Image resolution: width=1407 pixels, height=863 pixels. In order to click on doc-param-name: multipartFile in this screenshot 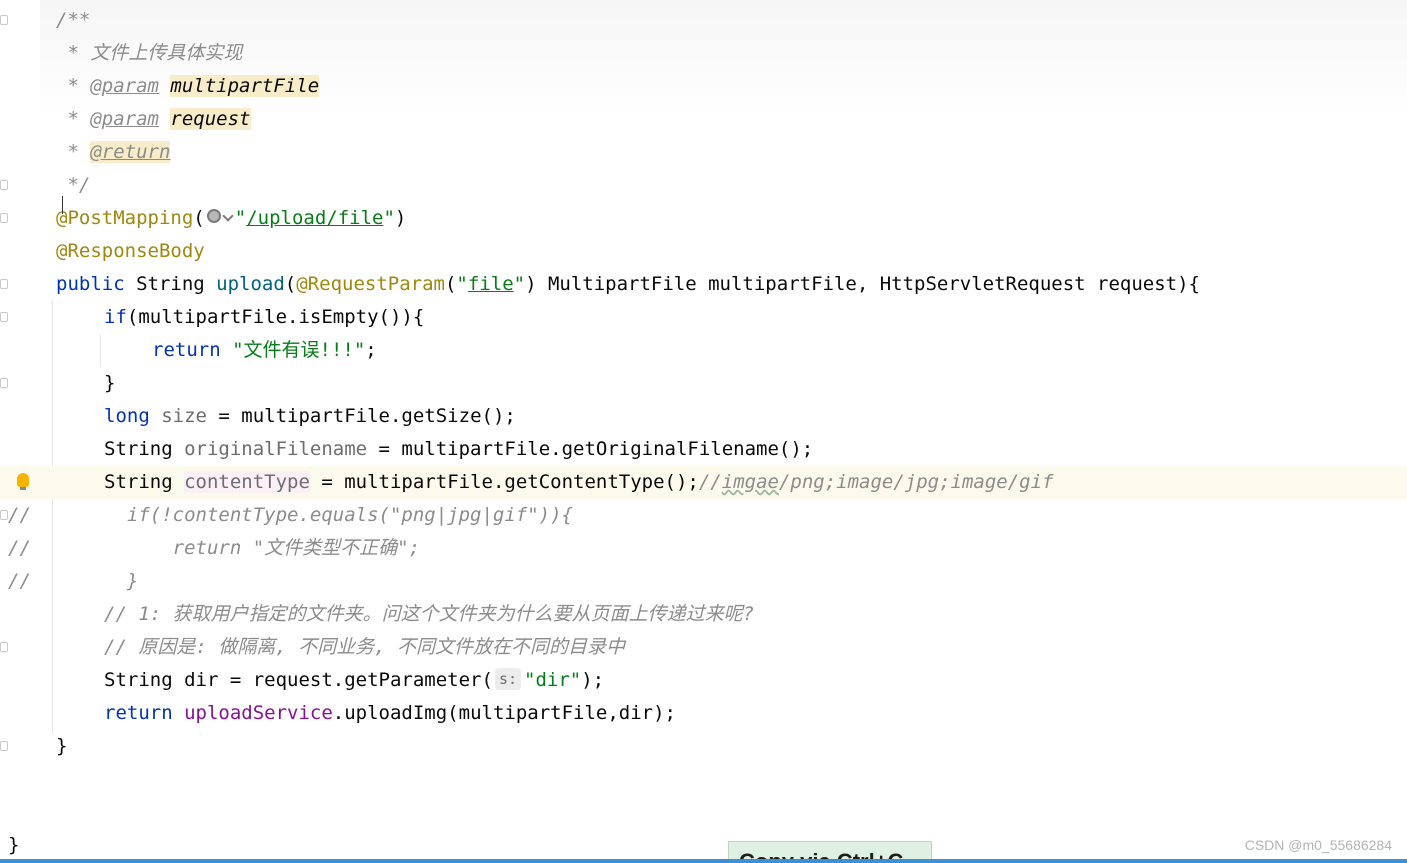, I will do `click(245, 86)`.